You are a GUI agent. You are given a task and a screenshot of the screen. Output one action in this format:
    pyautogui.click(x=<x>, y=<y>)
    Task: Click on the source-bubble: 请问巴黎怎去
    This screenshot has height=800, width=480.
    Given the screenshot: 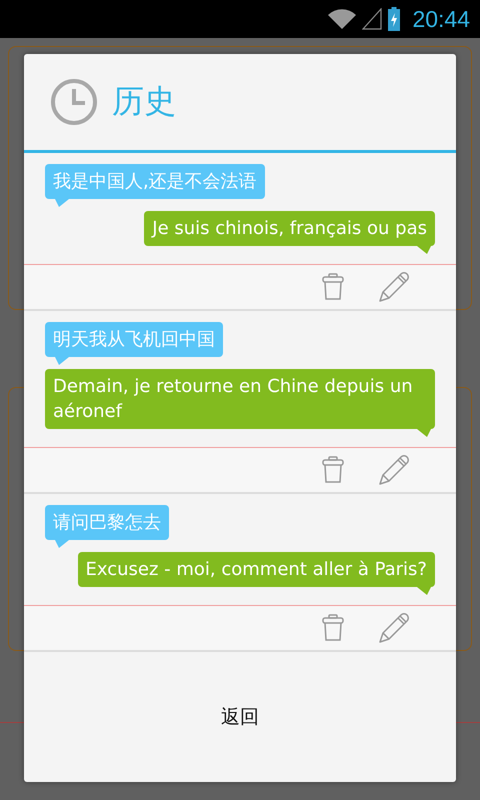 What is the action you would take?
    pyautogui.click(x=107, y=522)
    